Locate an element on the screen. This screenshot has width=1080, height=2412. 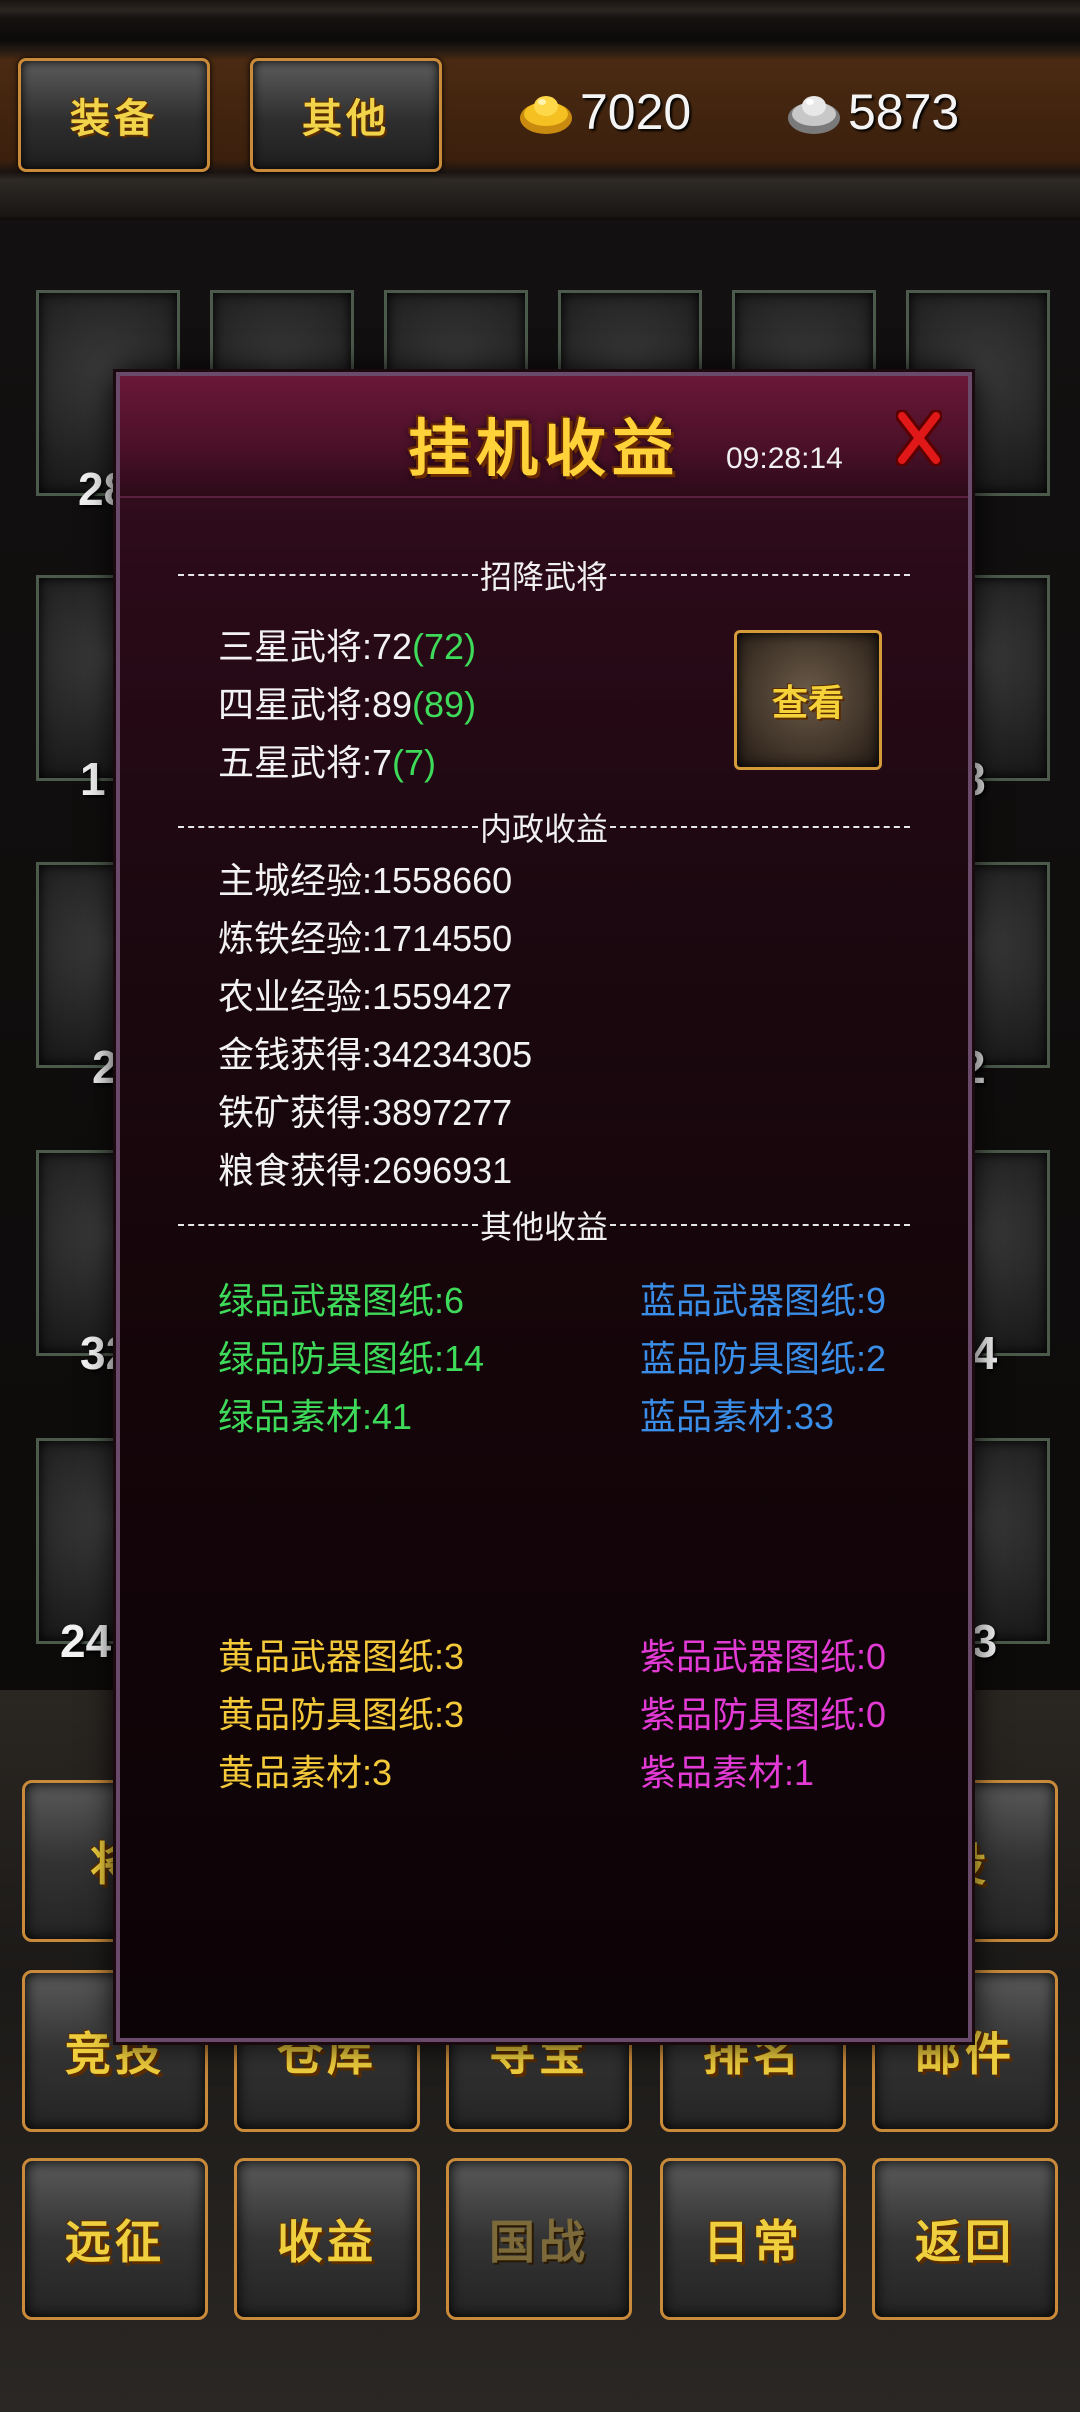
green-item-line: 绿品武器图纸:6 is located at coordinates (341, 1300).